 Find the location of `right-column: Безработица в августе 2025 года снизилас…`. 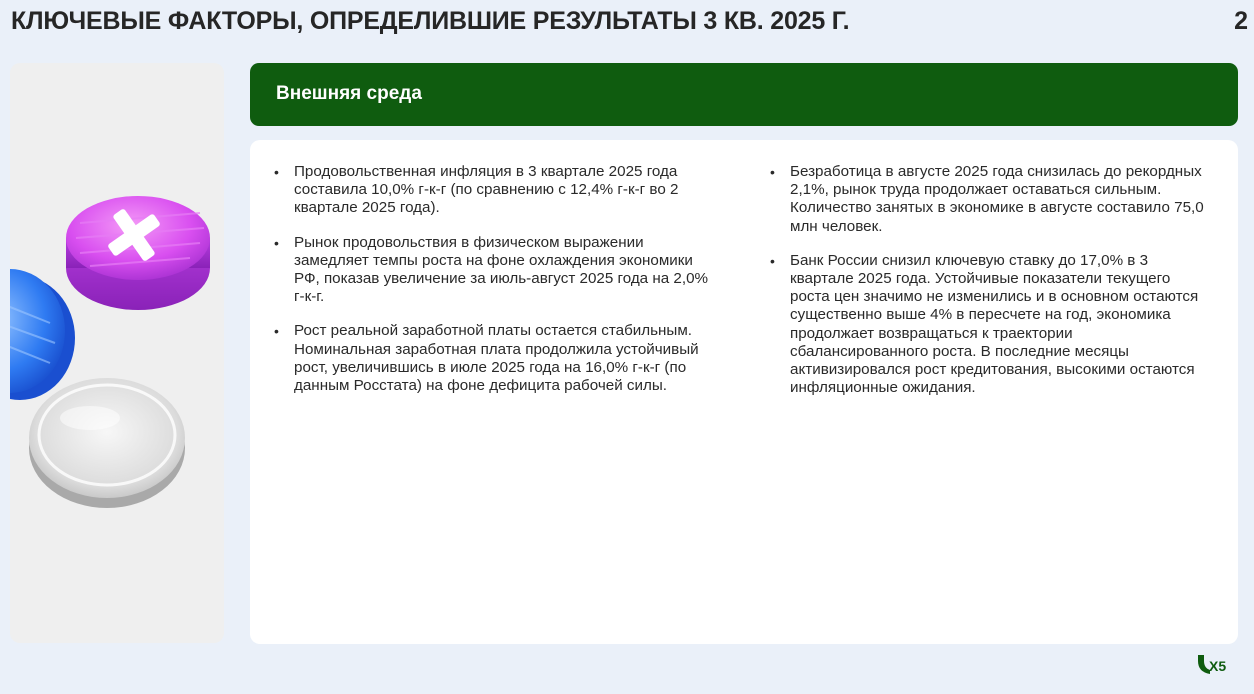

right-column: Безработица в августе 2025 года снизилас… is located at coordinates (988, 288).